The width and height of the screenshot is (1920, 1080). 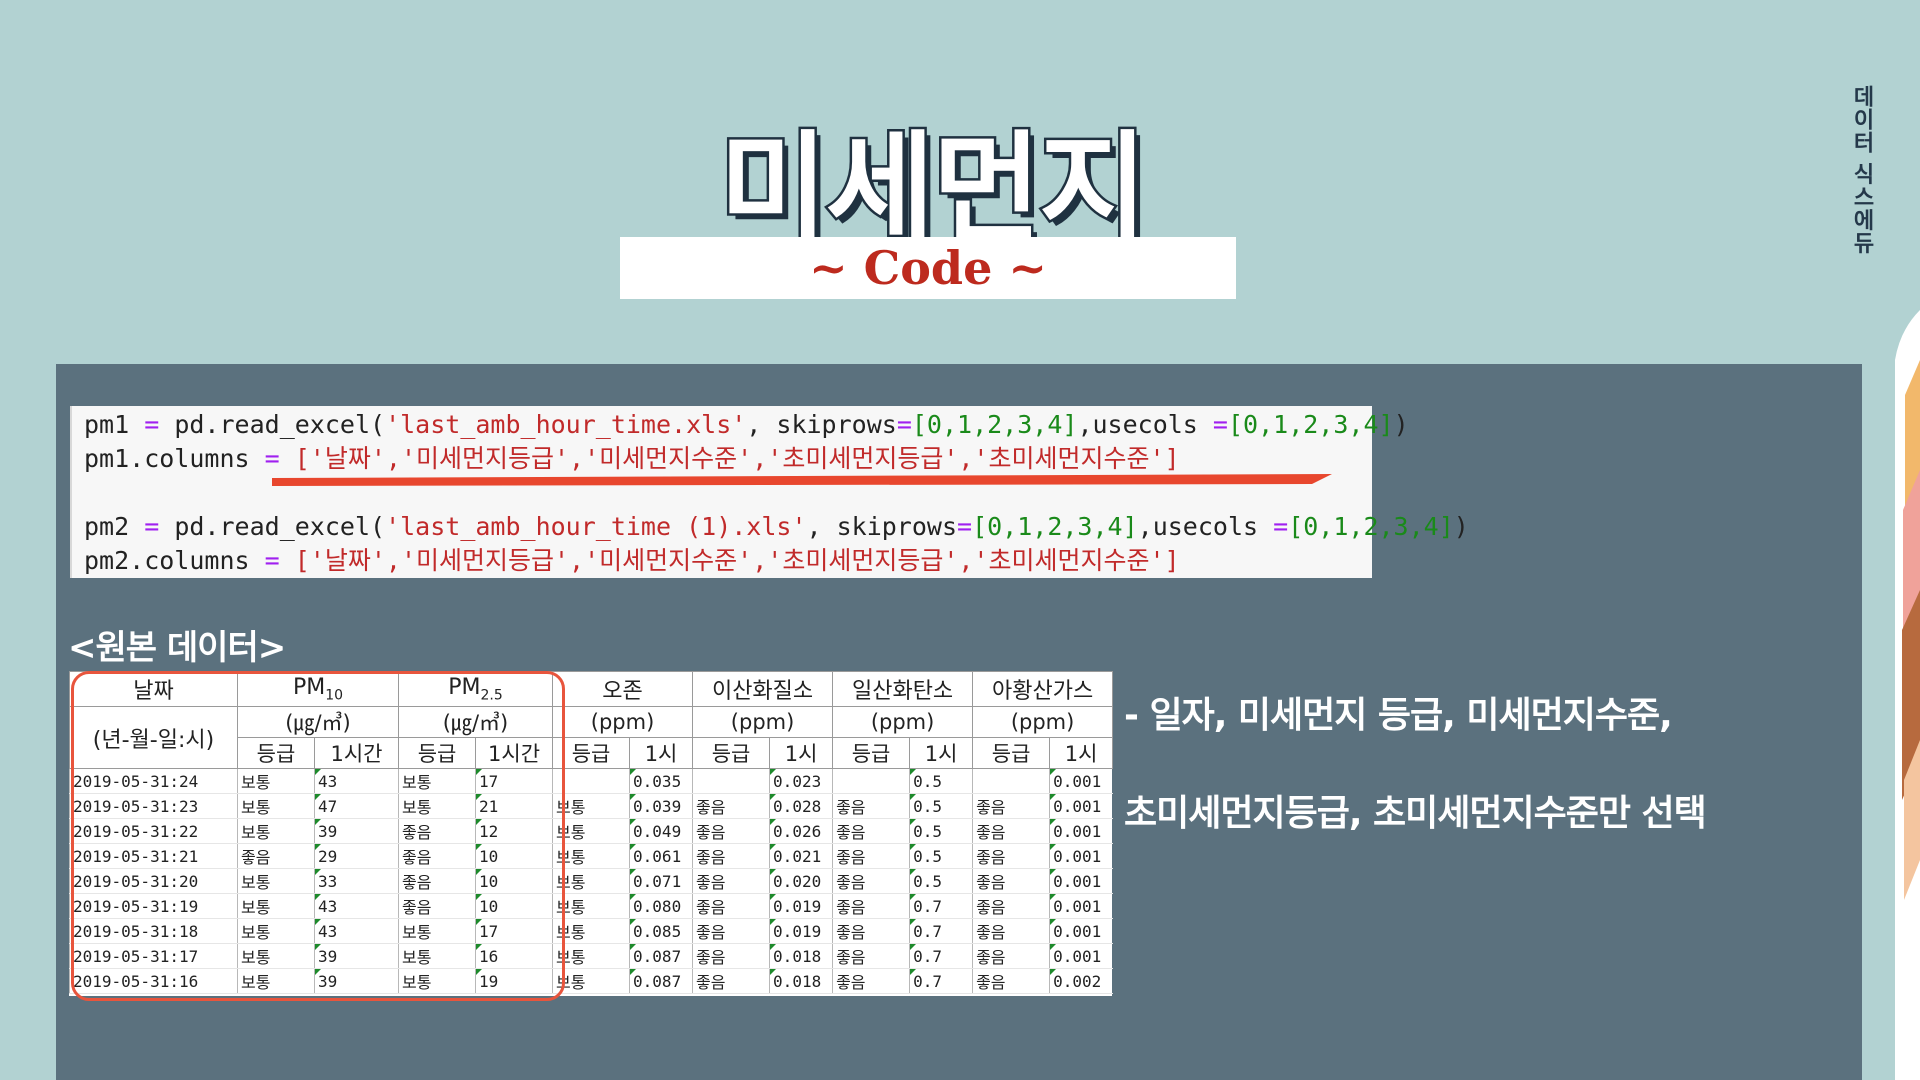 What do you see at coordinates (1398, 715) in the screenshot?
I see `description-line-1: - 일자, 미세먼지 등급, 미세먼지수준,` at bounding box center [1398, 715].